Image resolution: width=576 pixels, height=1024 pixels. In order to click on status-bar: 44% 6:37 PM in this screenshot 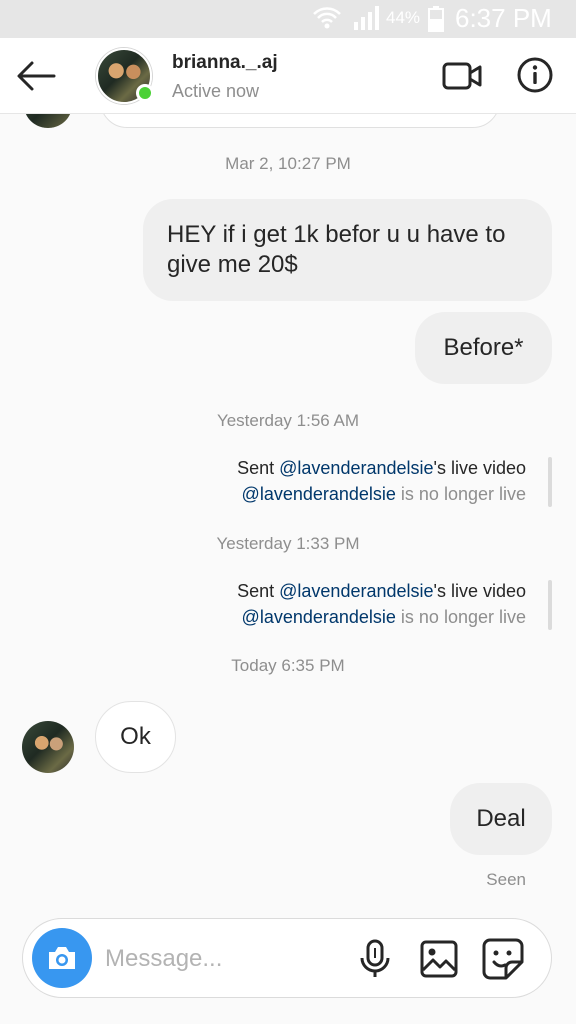, I will do `click(288, 19)`.